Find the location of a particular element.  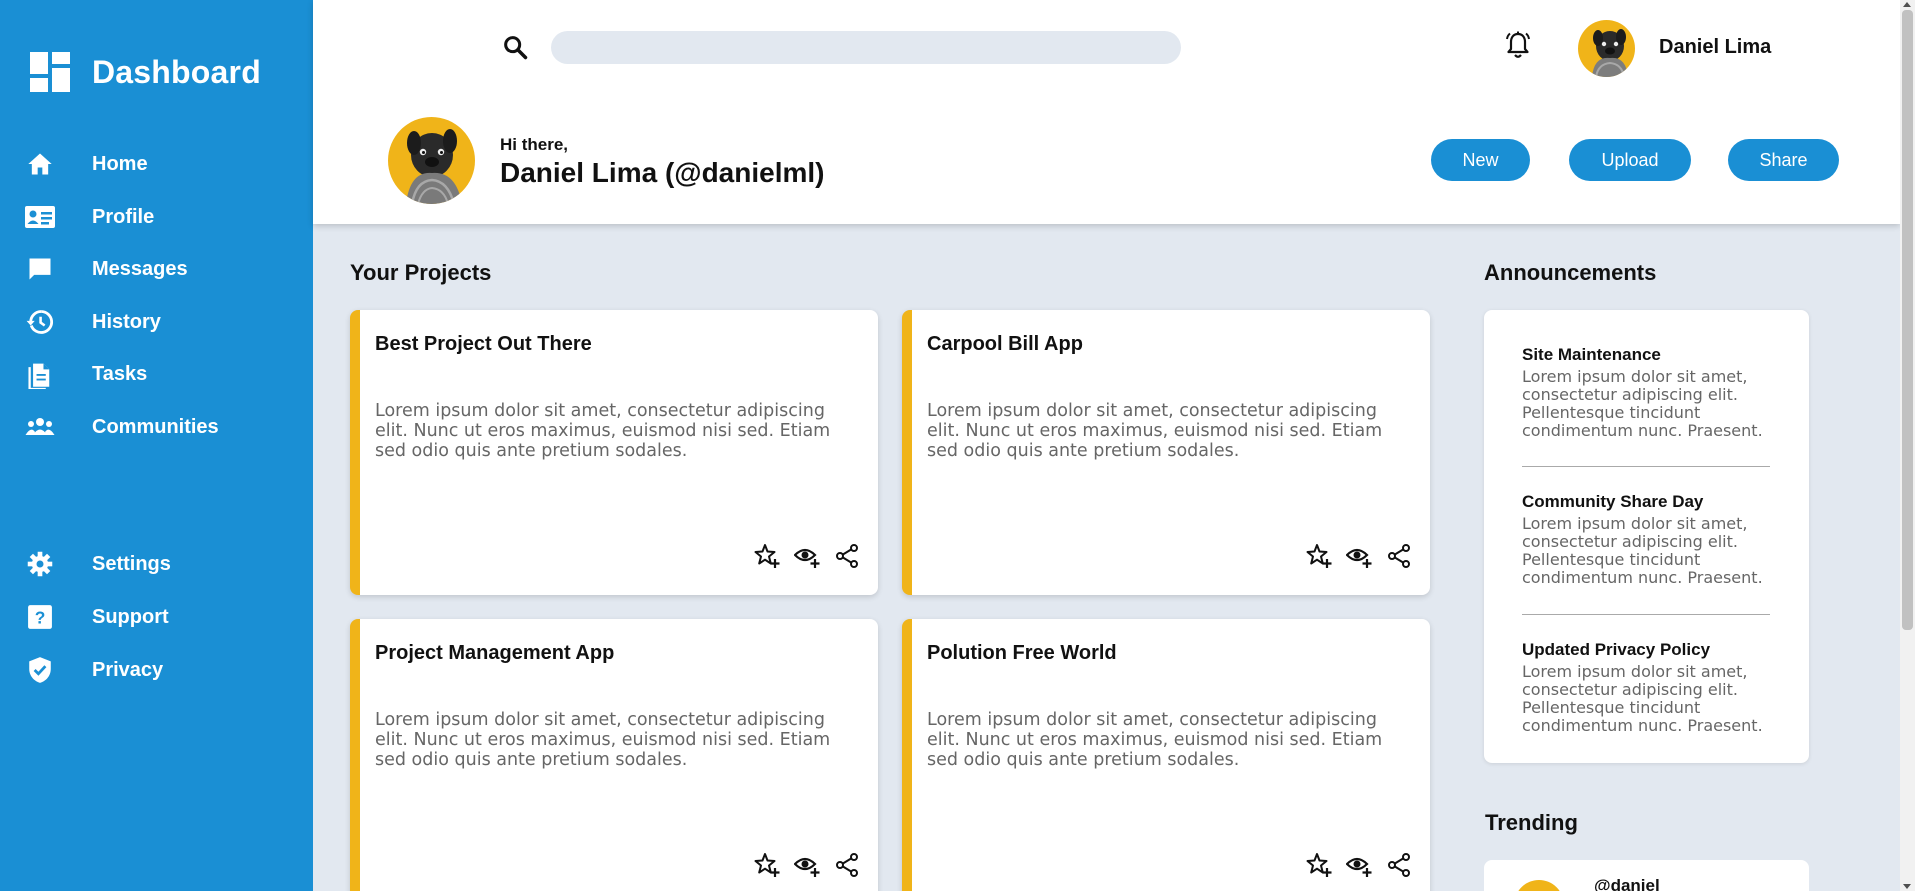

sidebar-item-label: Messages is located at coordinates (140, 268).